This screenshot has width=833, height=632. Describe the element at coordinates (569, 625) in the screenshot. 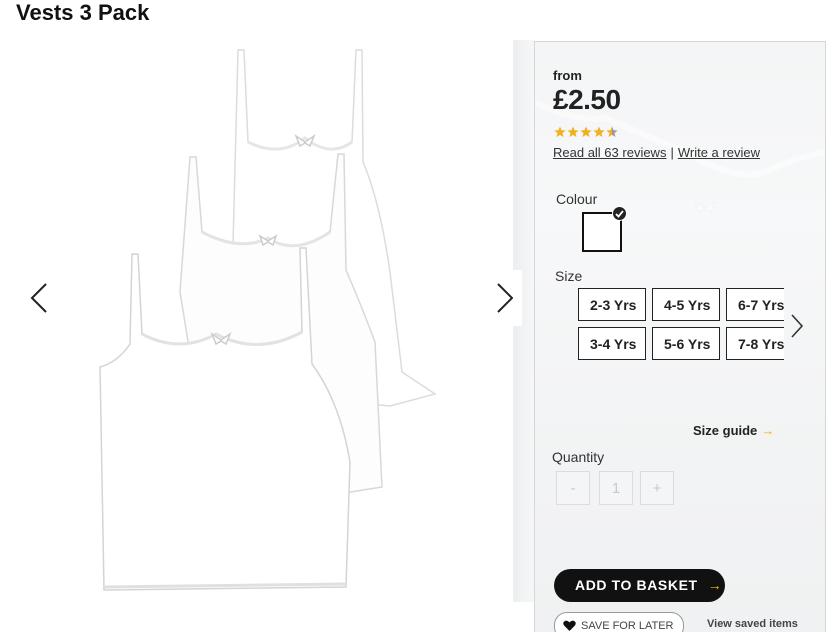

I see `heart-icon` at that location.